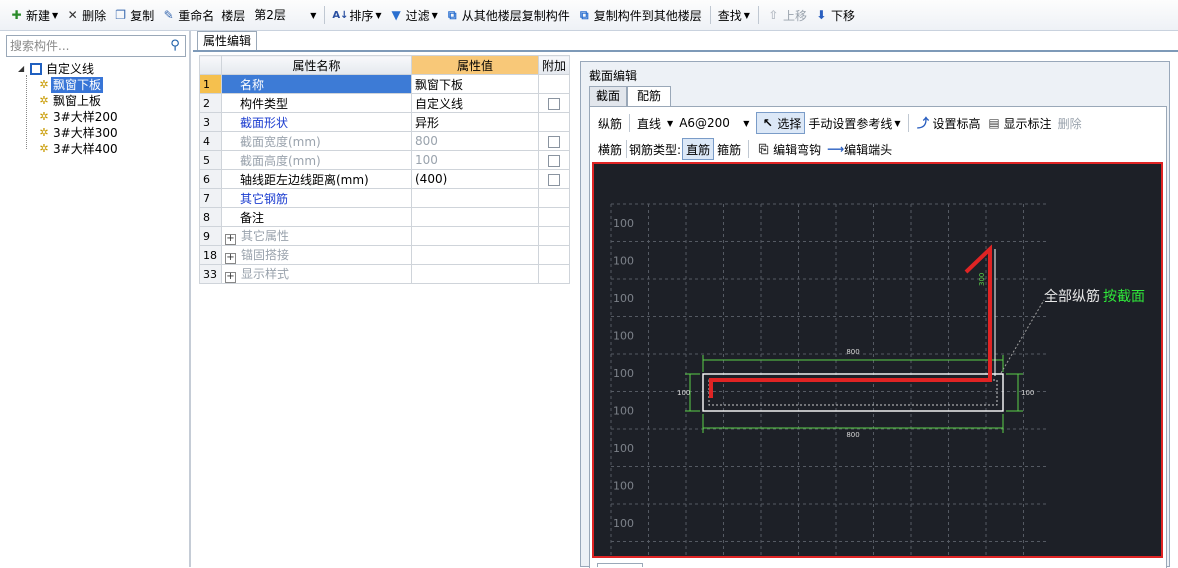  Describe the element at coordinates (96, 85) in the screenshot. I see `tree-item-selected: ✲ 飘窗下板` at that location.